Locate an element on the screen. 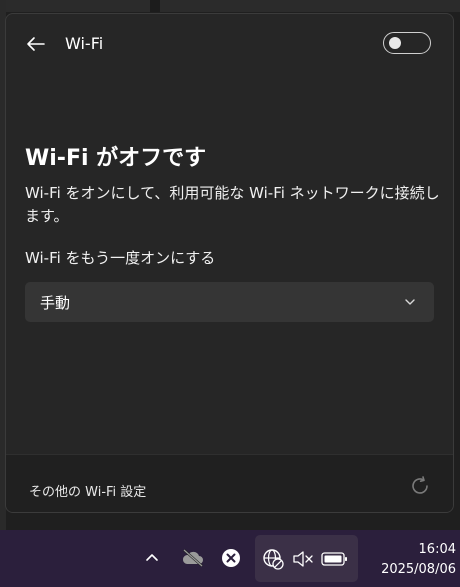 This screenshot has width=460, height=587. speaker-muted-icon is located at coordinates (303, 559).